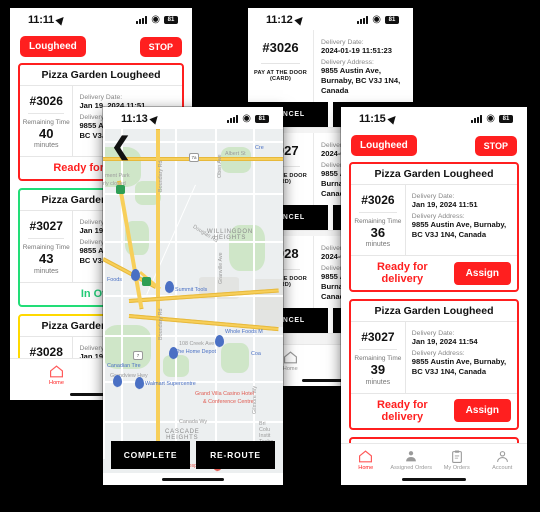 Image resolution: width=540 pixels, height=512 pixels. I want to click on order-summary-column: #3026 Remaining Time 40 minutes, so click(47, 121).